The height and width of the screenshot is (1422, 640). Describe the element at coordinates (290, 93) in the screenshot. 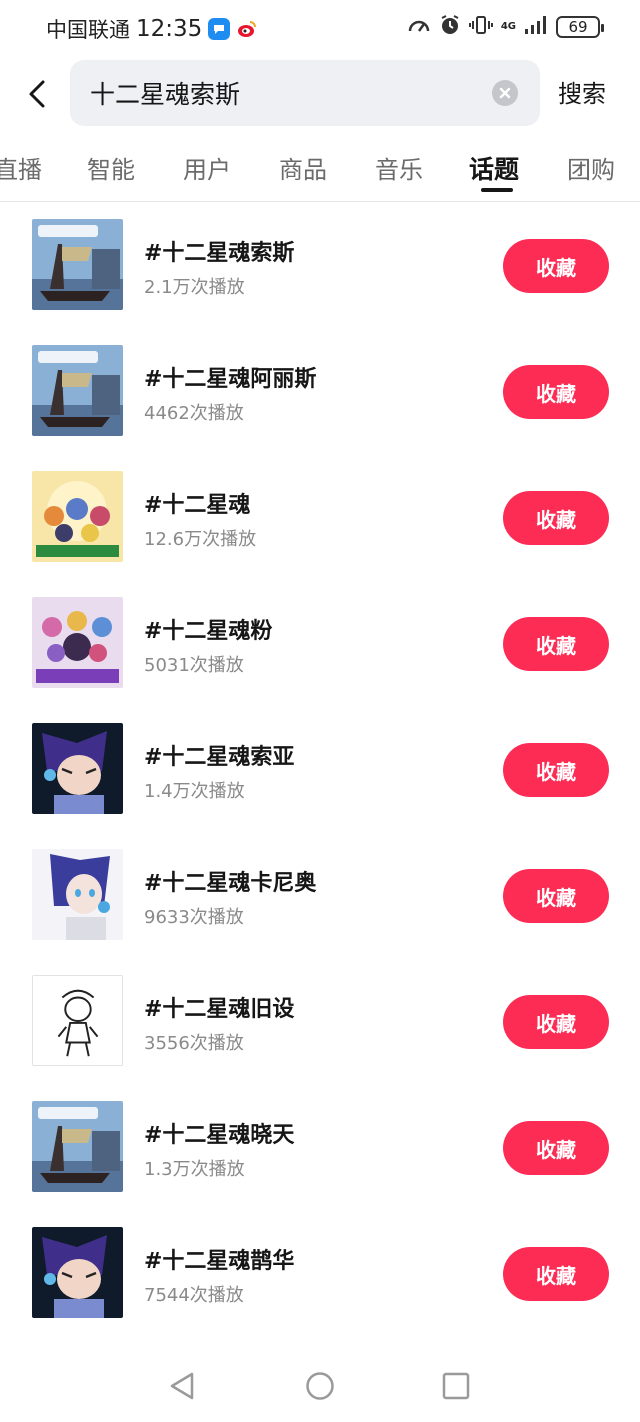

I see `search-input` at that location.